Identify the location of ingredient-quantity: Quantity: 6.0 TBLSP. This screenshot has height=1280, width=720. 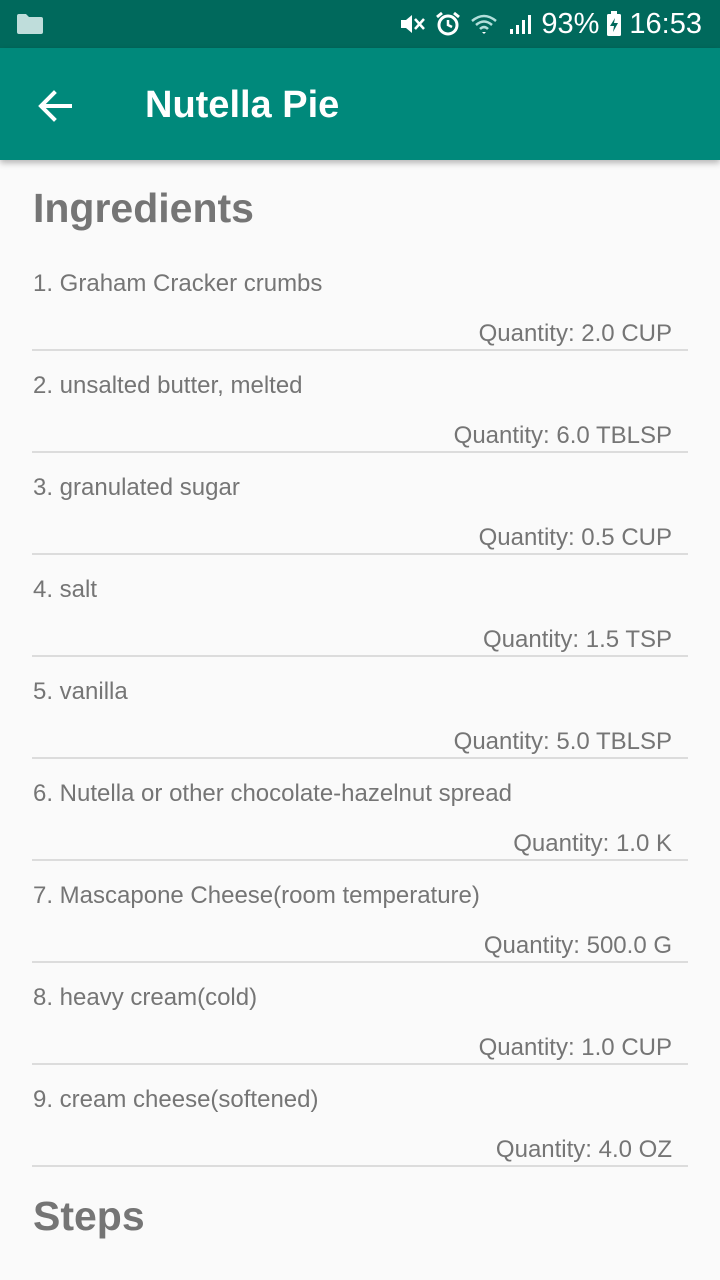
(562, 435).